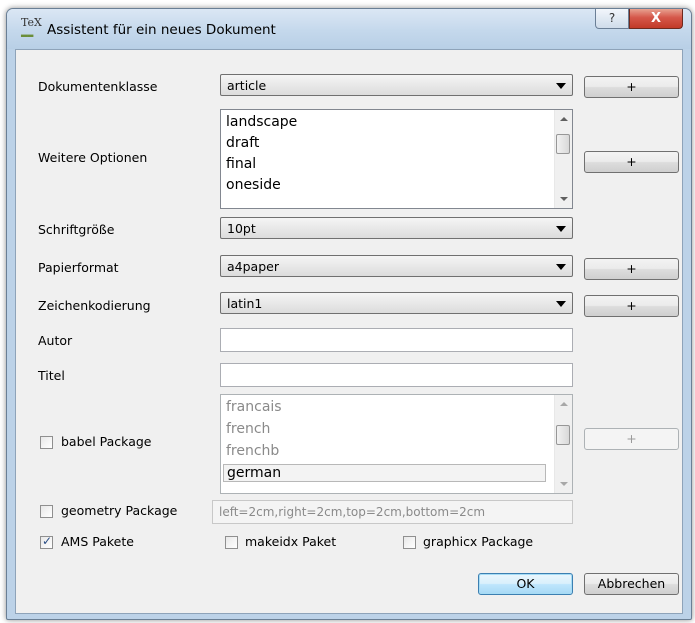  What do you see at coordinates (55, 340) in the screenshot?
I see `author-label: Autor` at bounding box center [55, 340].